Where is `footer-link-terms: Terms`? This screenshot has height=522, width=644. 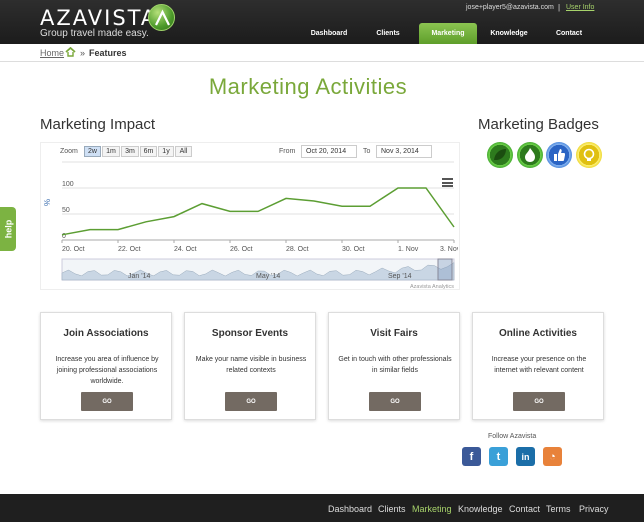 footer-link-terms: Terms is located at coordinates (558, 509).